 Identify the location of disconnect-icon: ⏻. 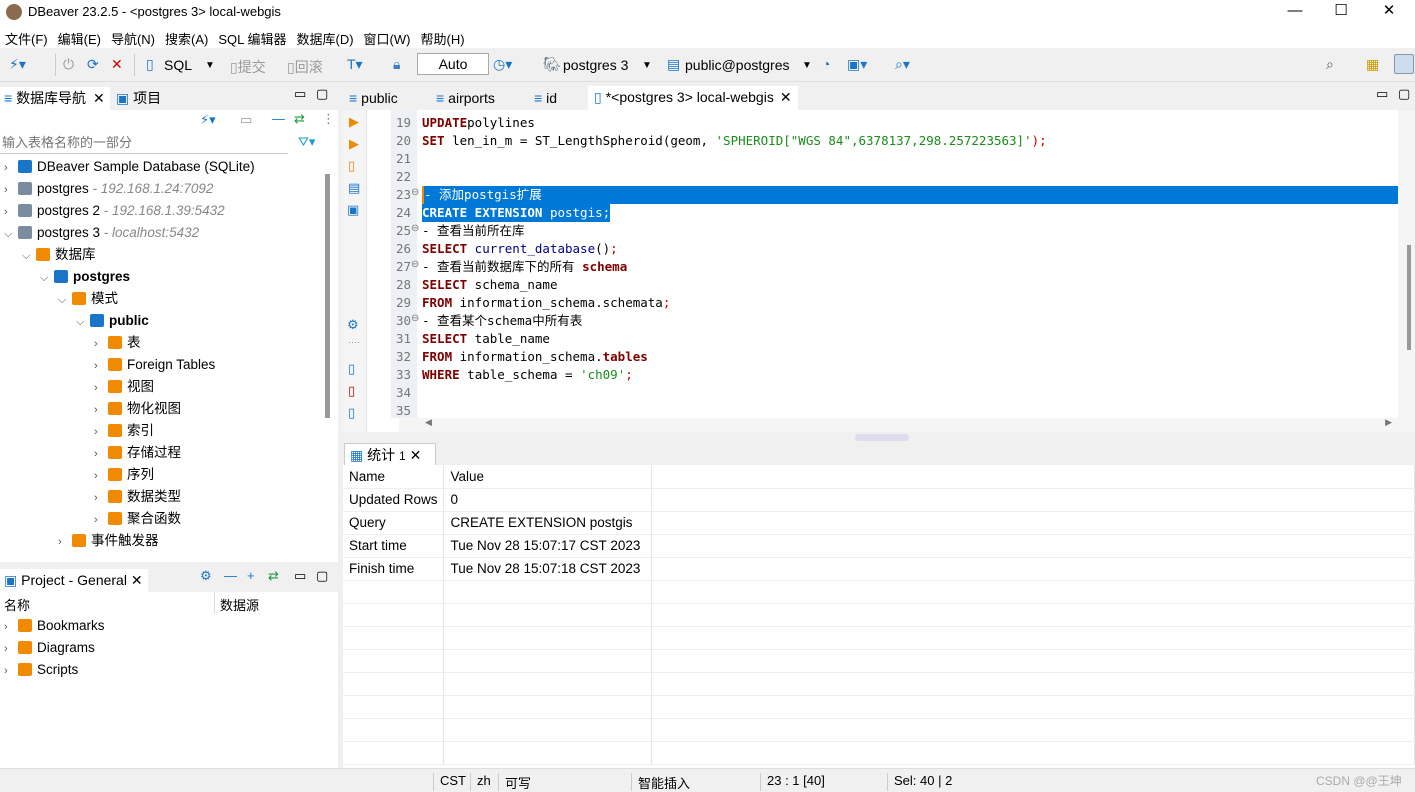
(68, 64).